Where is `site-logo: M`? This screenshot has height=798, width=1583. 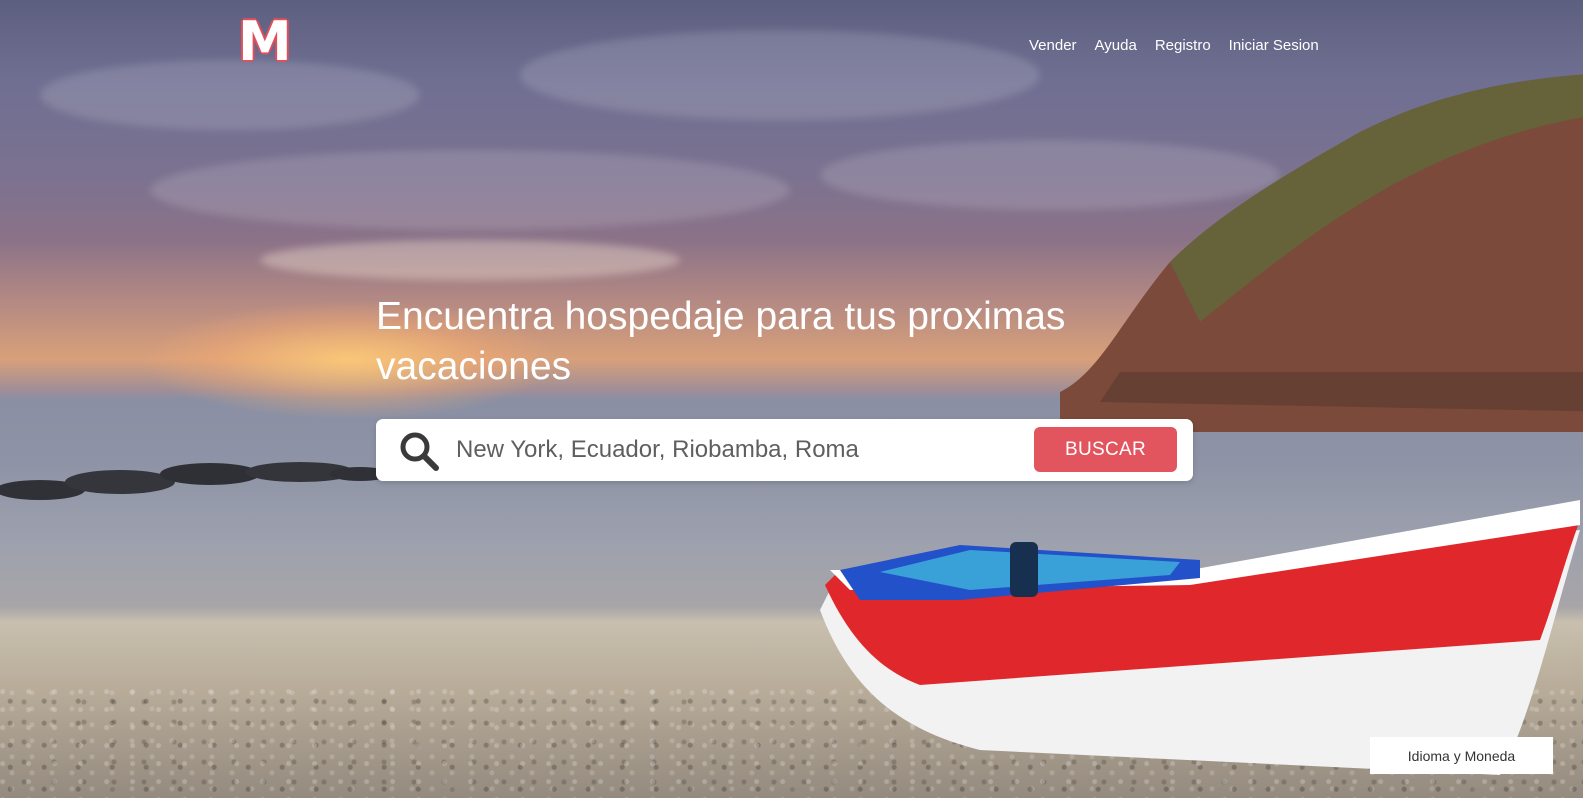
site-logo: M is located at coordinates (265, 42).